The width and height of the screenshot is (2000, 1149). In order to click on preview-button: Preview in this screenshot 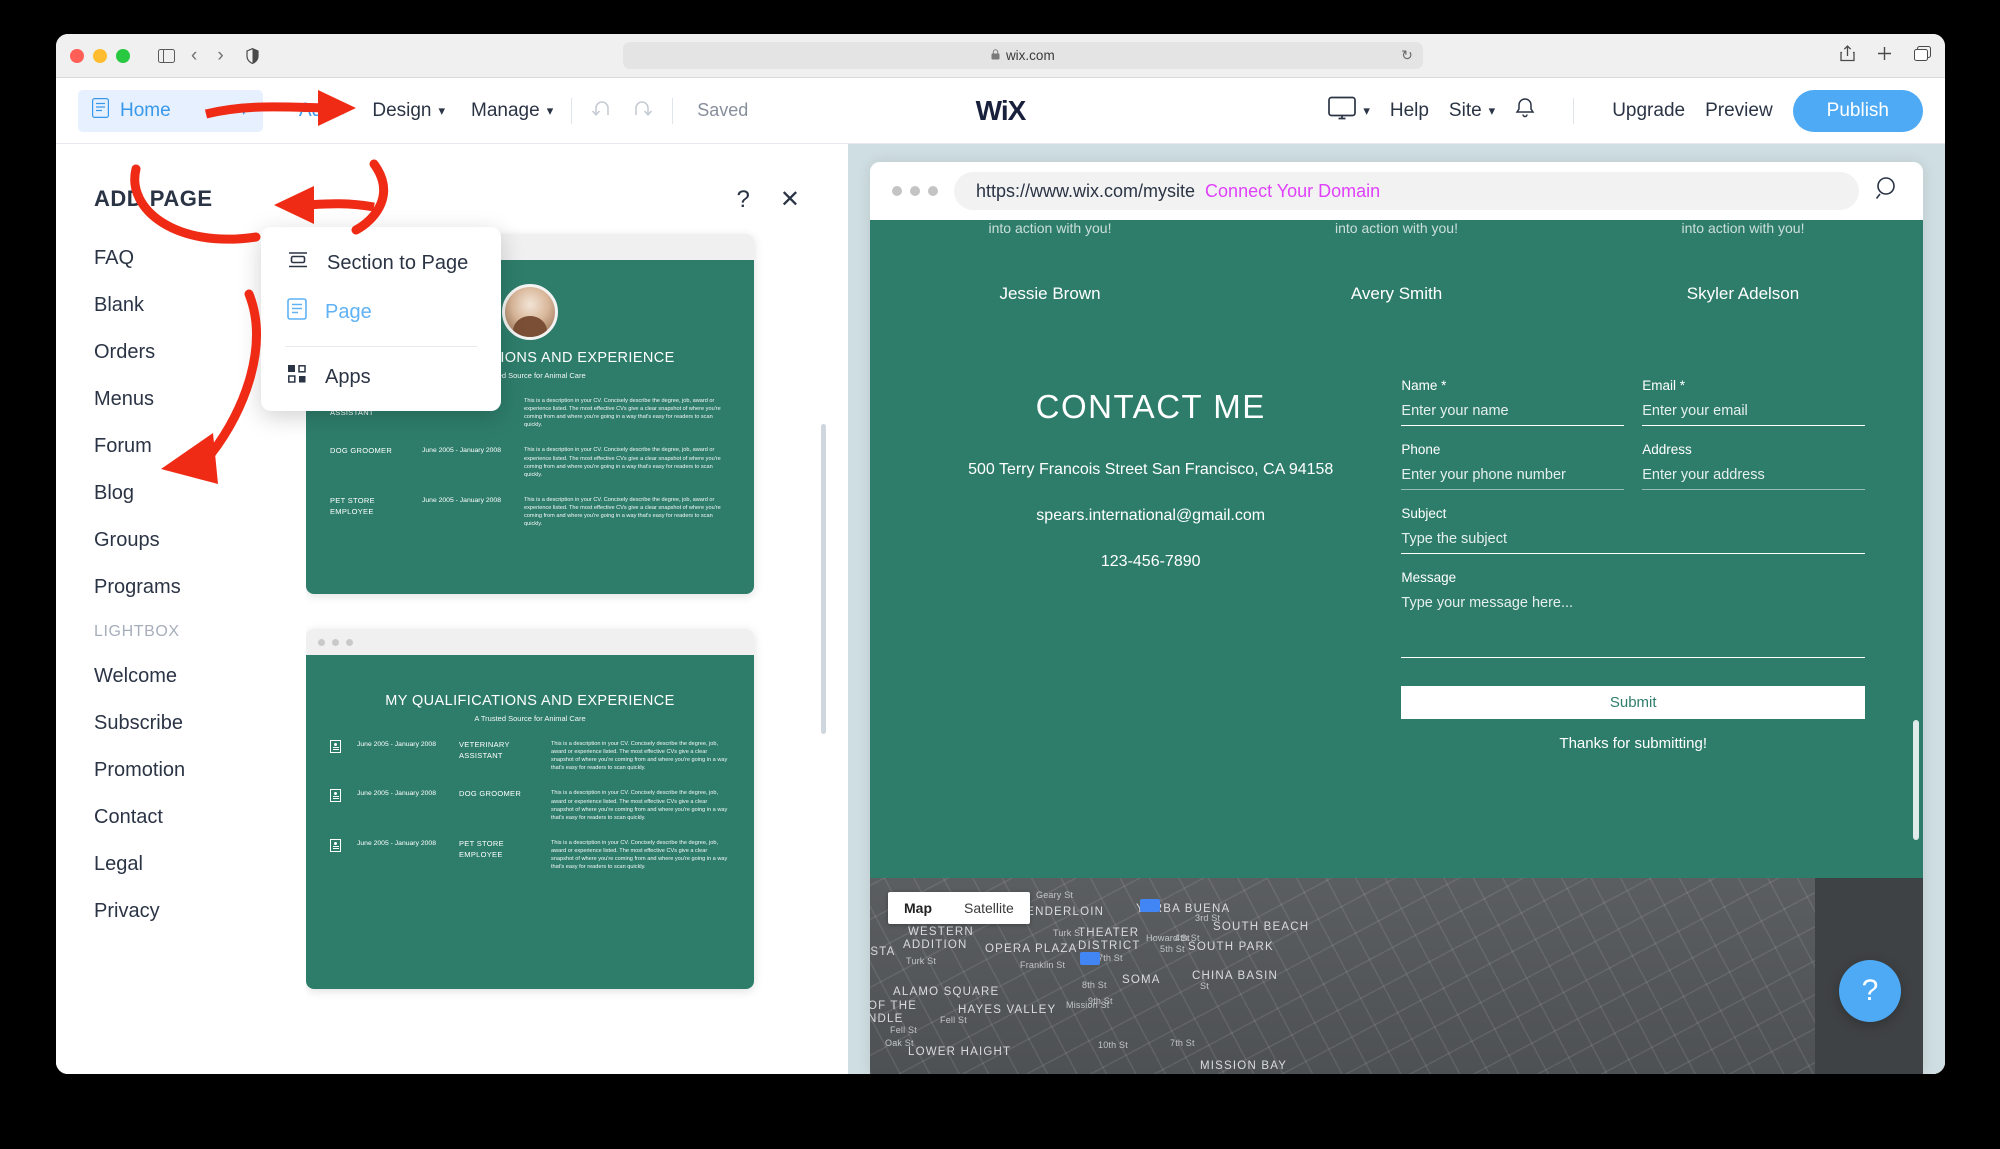, I will do `click(1739, 111)`.